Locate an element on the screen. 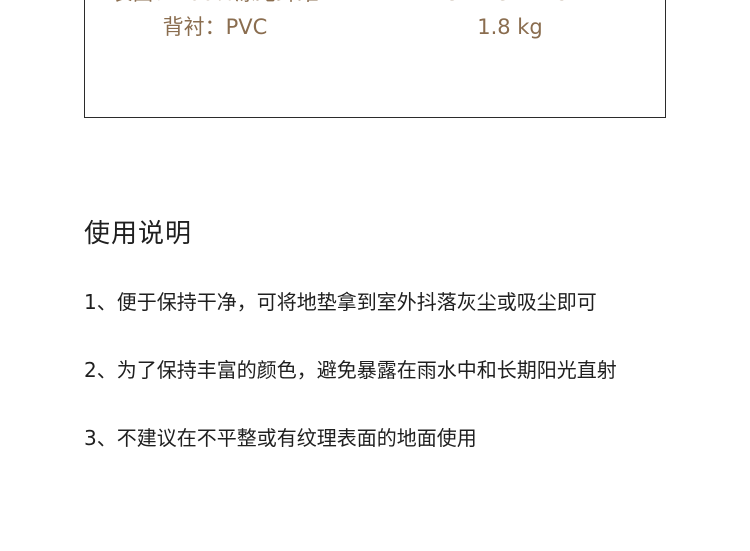 This screenshot has height=551, width=750. usage-item: 1、便于保持干净，可将地垫拿到室外抖落灰尘或吸尘即可 is located at coordinates (340, 302).